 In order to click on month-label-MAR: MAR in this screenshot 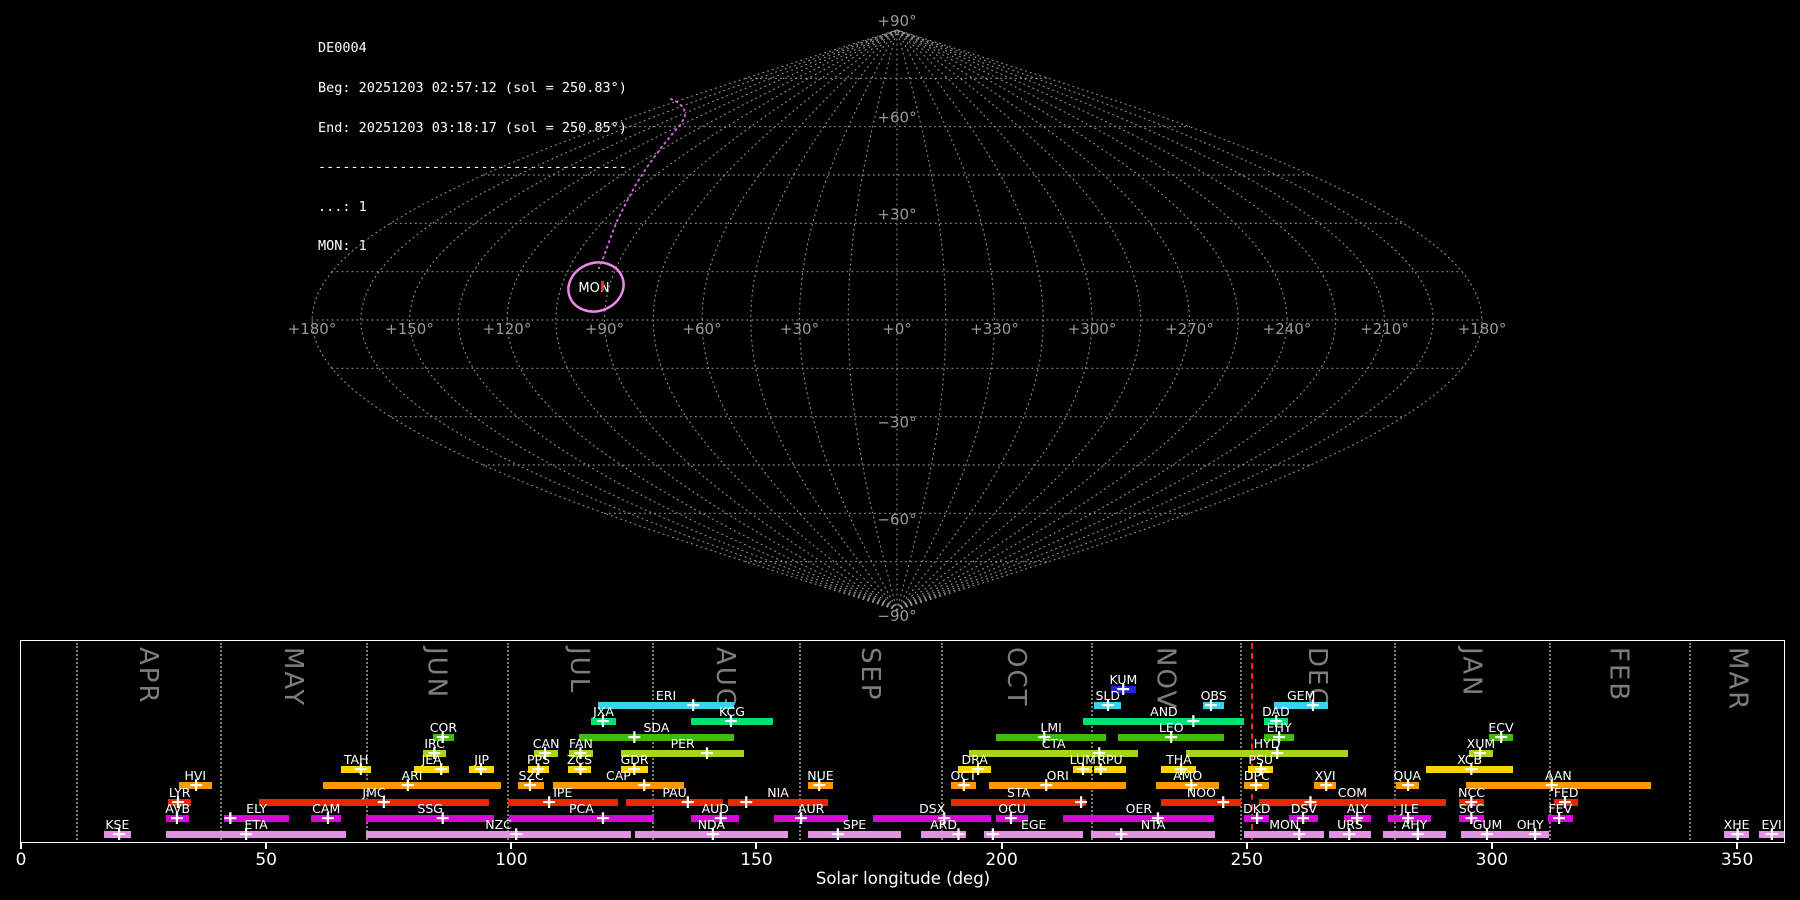, I will do `click(1737, 679)`.